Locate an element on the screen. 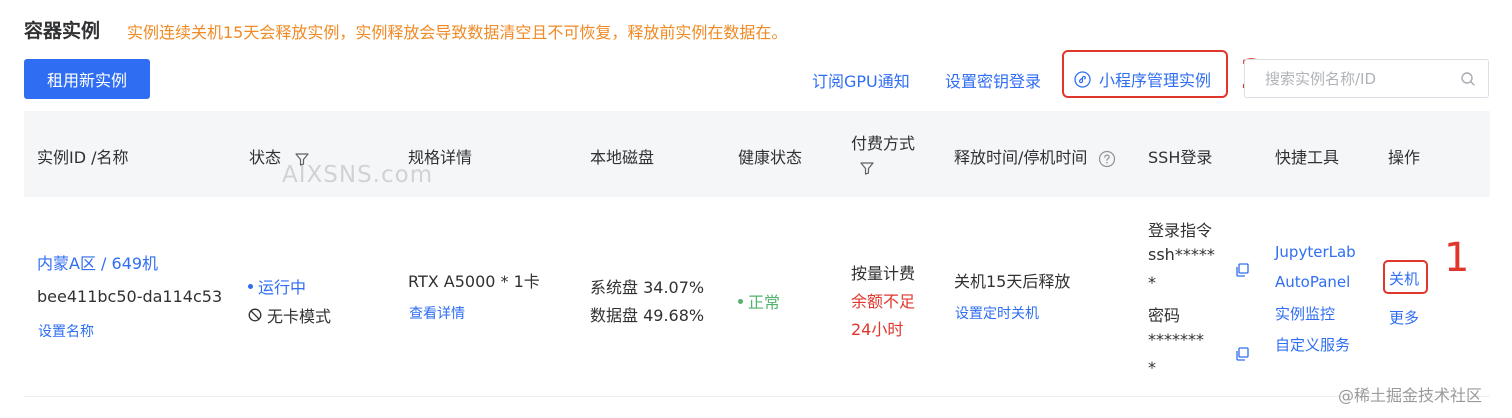 This screenshot has width=1512, height=418. tool-instance-monitor: 实例监控 is located at coordinates (1305, 313).